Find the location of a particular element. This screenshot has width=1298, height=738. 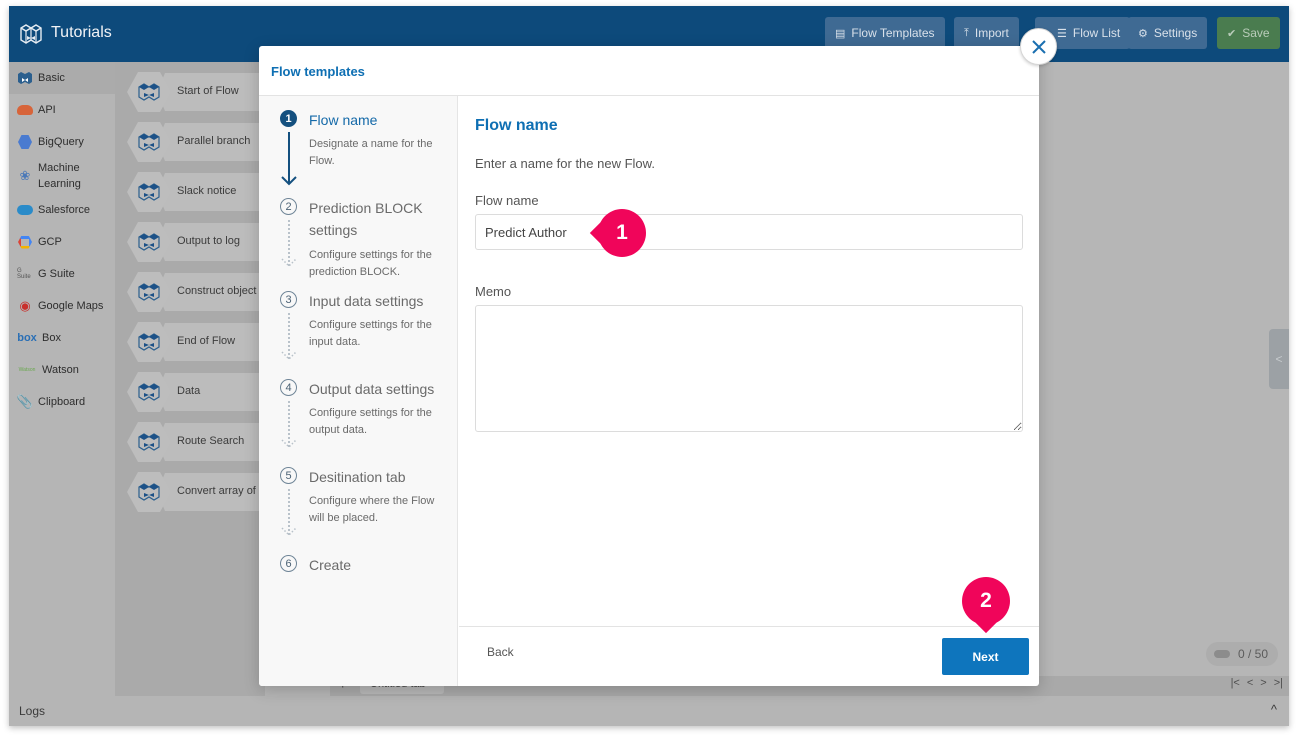

sidebar-item-google-maps: ◉ Google Maps is located at coordinates (62, 306).